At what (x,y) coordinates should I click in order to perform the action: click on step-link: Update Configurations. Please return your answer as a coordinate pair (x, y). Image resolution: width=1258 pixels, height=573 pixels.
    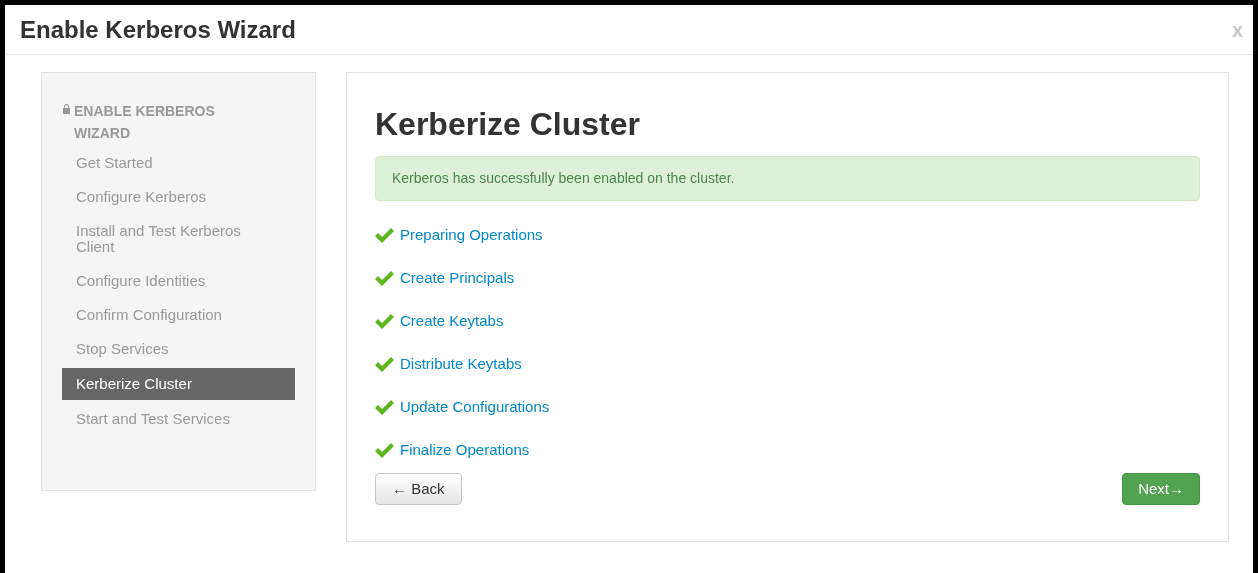
    Looking at the image, I should click on (475, 407).